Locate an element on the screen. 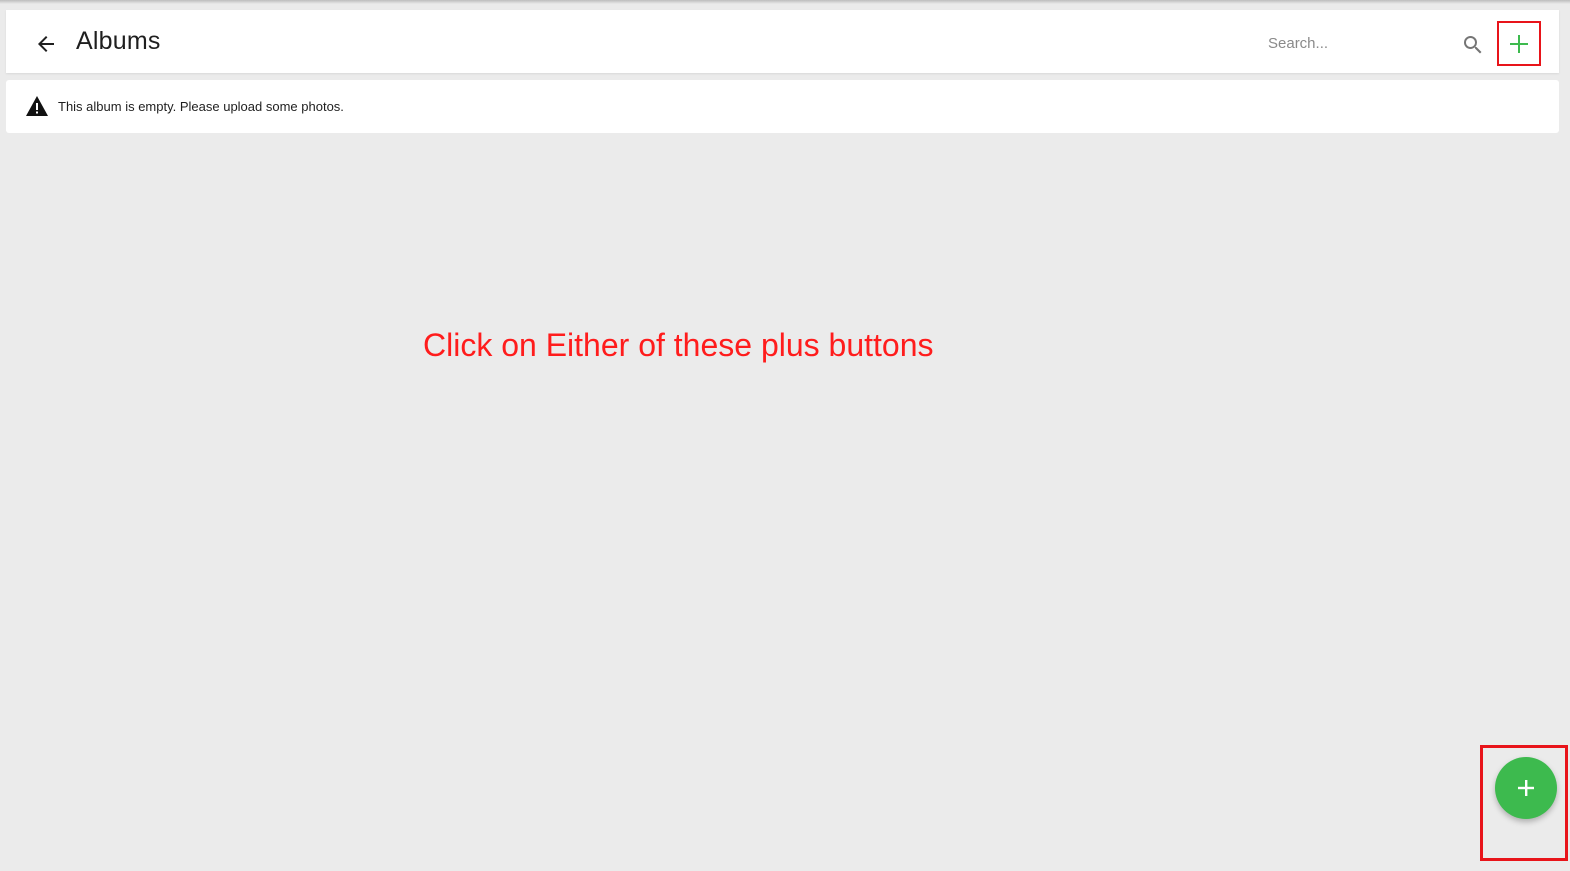  top-shadow is located at coordinates (785, 2).